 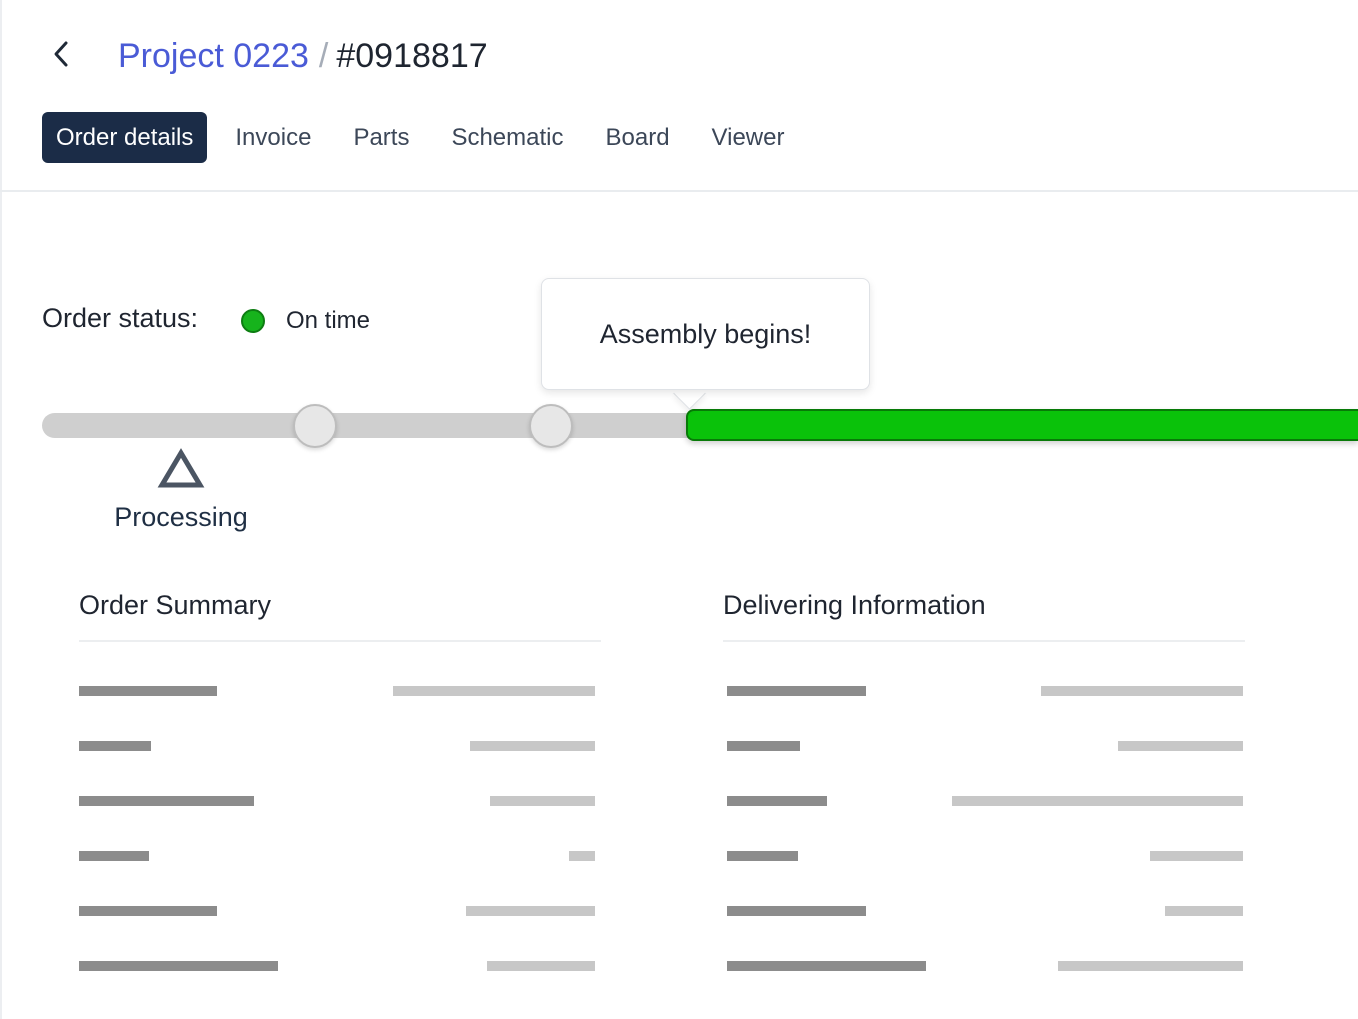 I want to click on triangle-outline-icon, so click(x=181, y=468).